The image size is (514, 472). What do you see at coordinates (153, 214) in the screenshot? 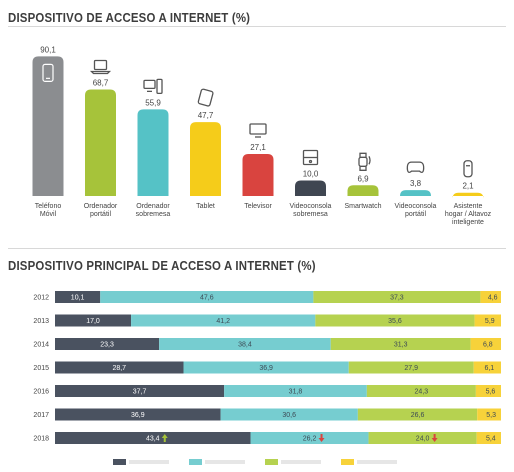
I see `category-label: sobremesa` at bounding box center [153, 214].